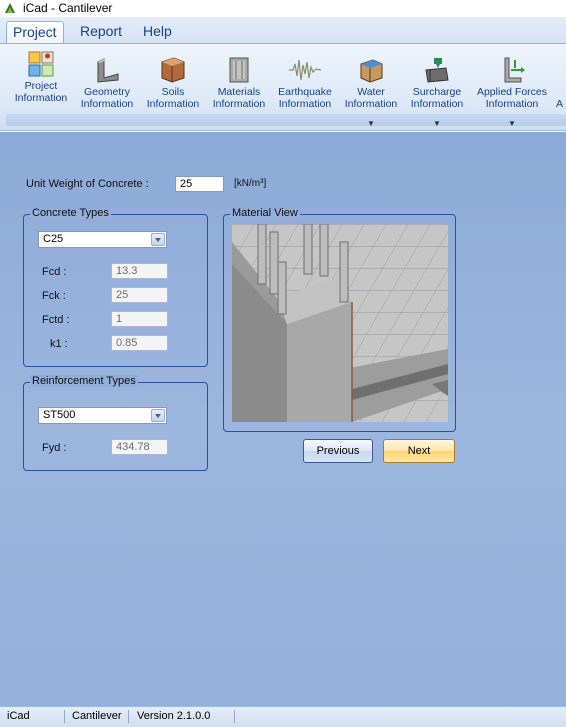 The image size is (566, 727). Describe the element at coordinates (54, 448) in the screenshot. I see `fyd-label: Fyd :` at that location.